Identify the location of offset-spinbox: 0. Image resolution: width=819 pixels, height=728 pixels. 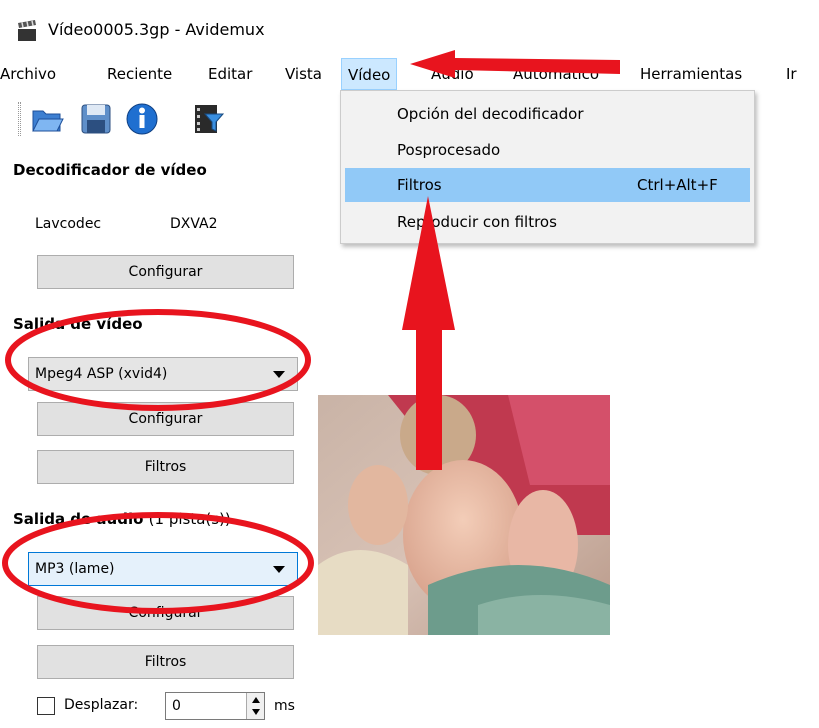
(215, 706).